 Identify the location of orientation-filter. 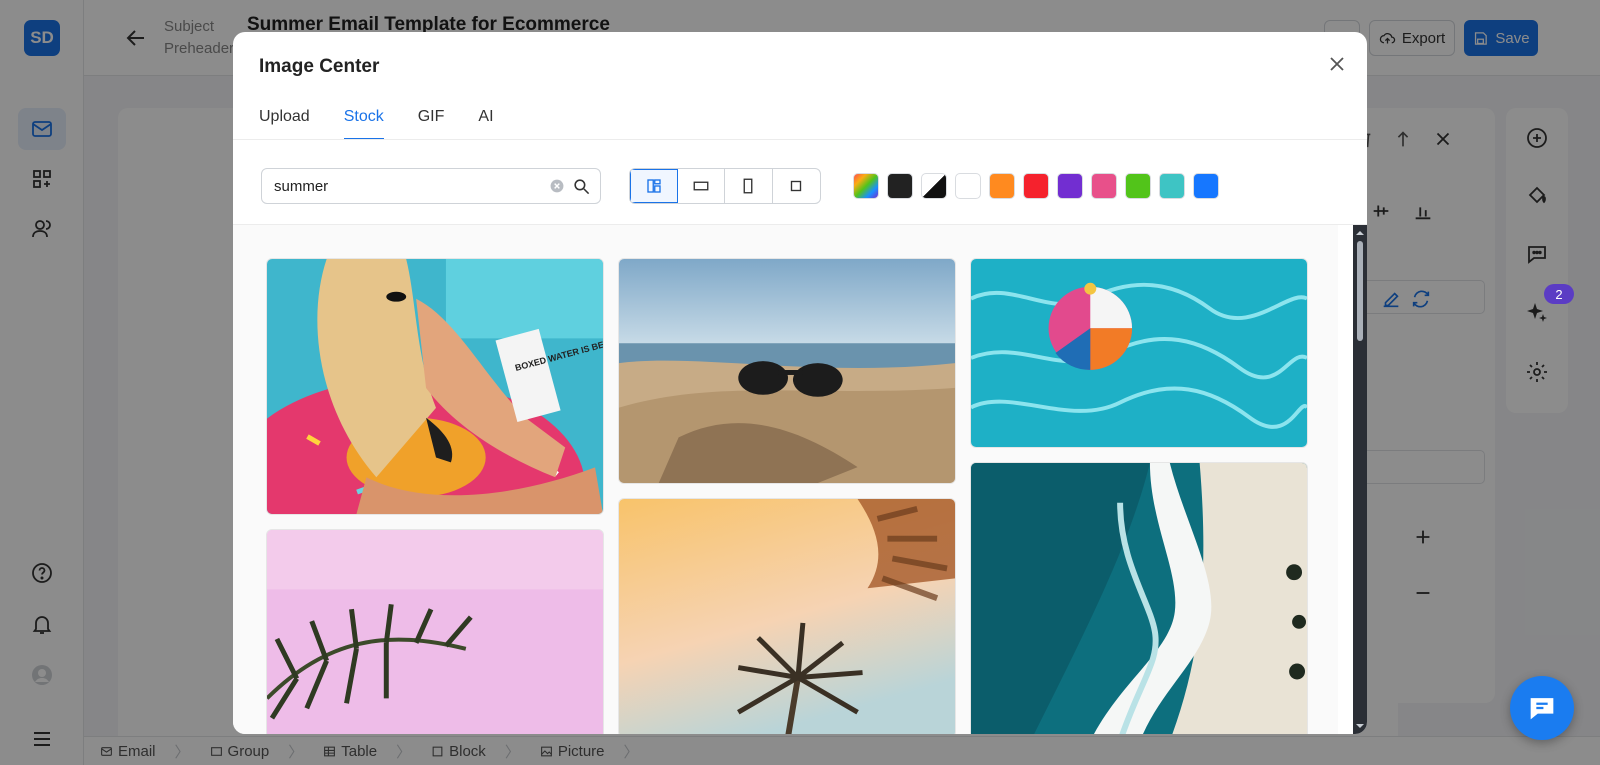
(725, 186).